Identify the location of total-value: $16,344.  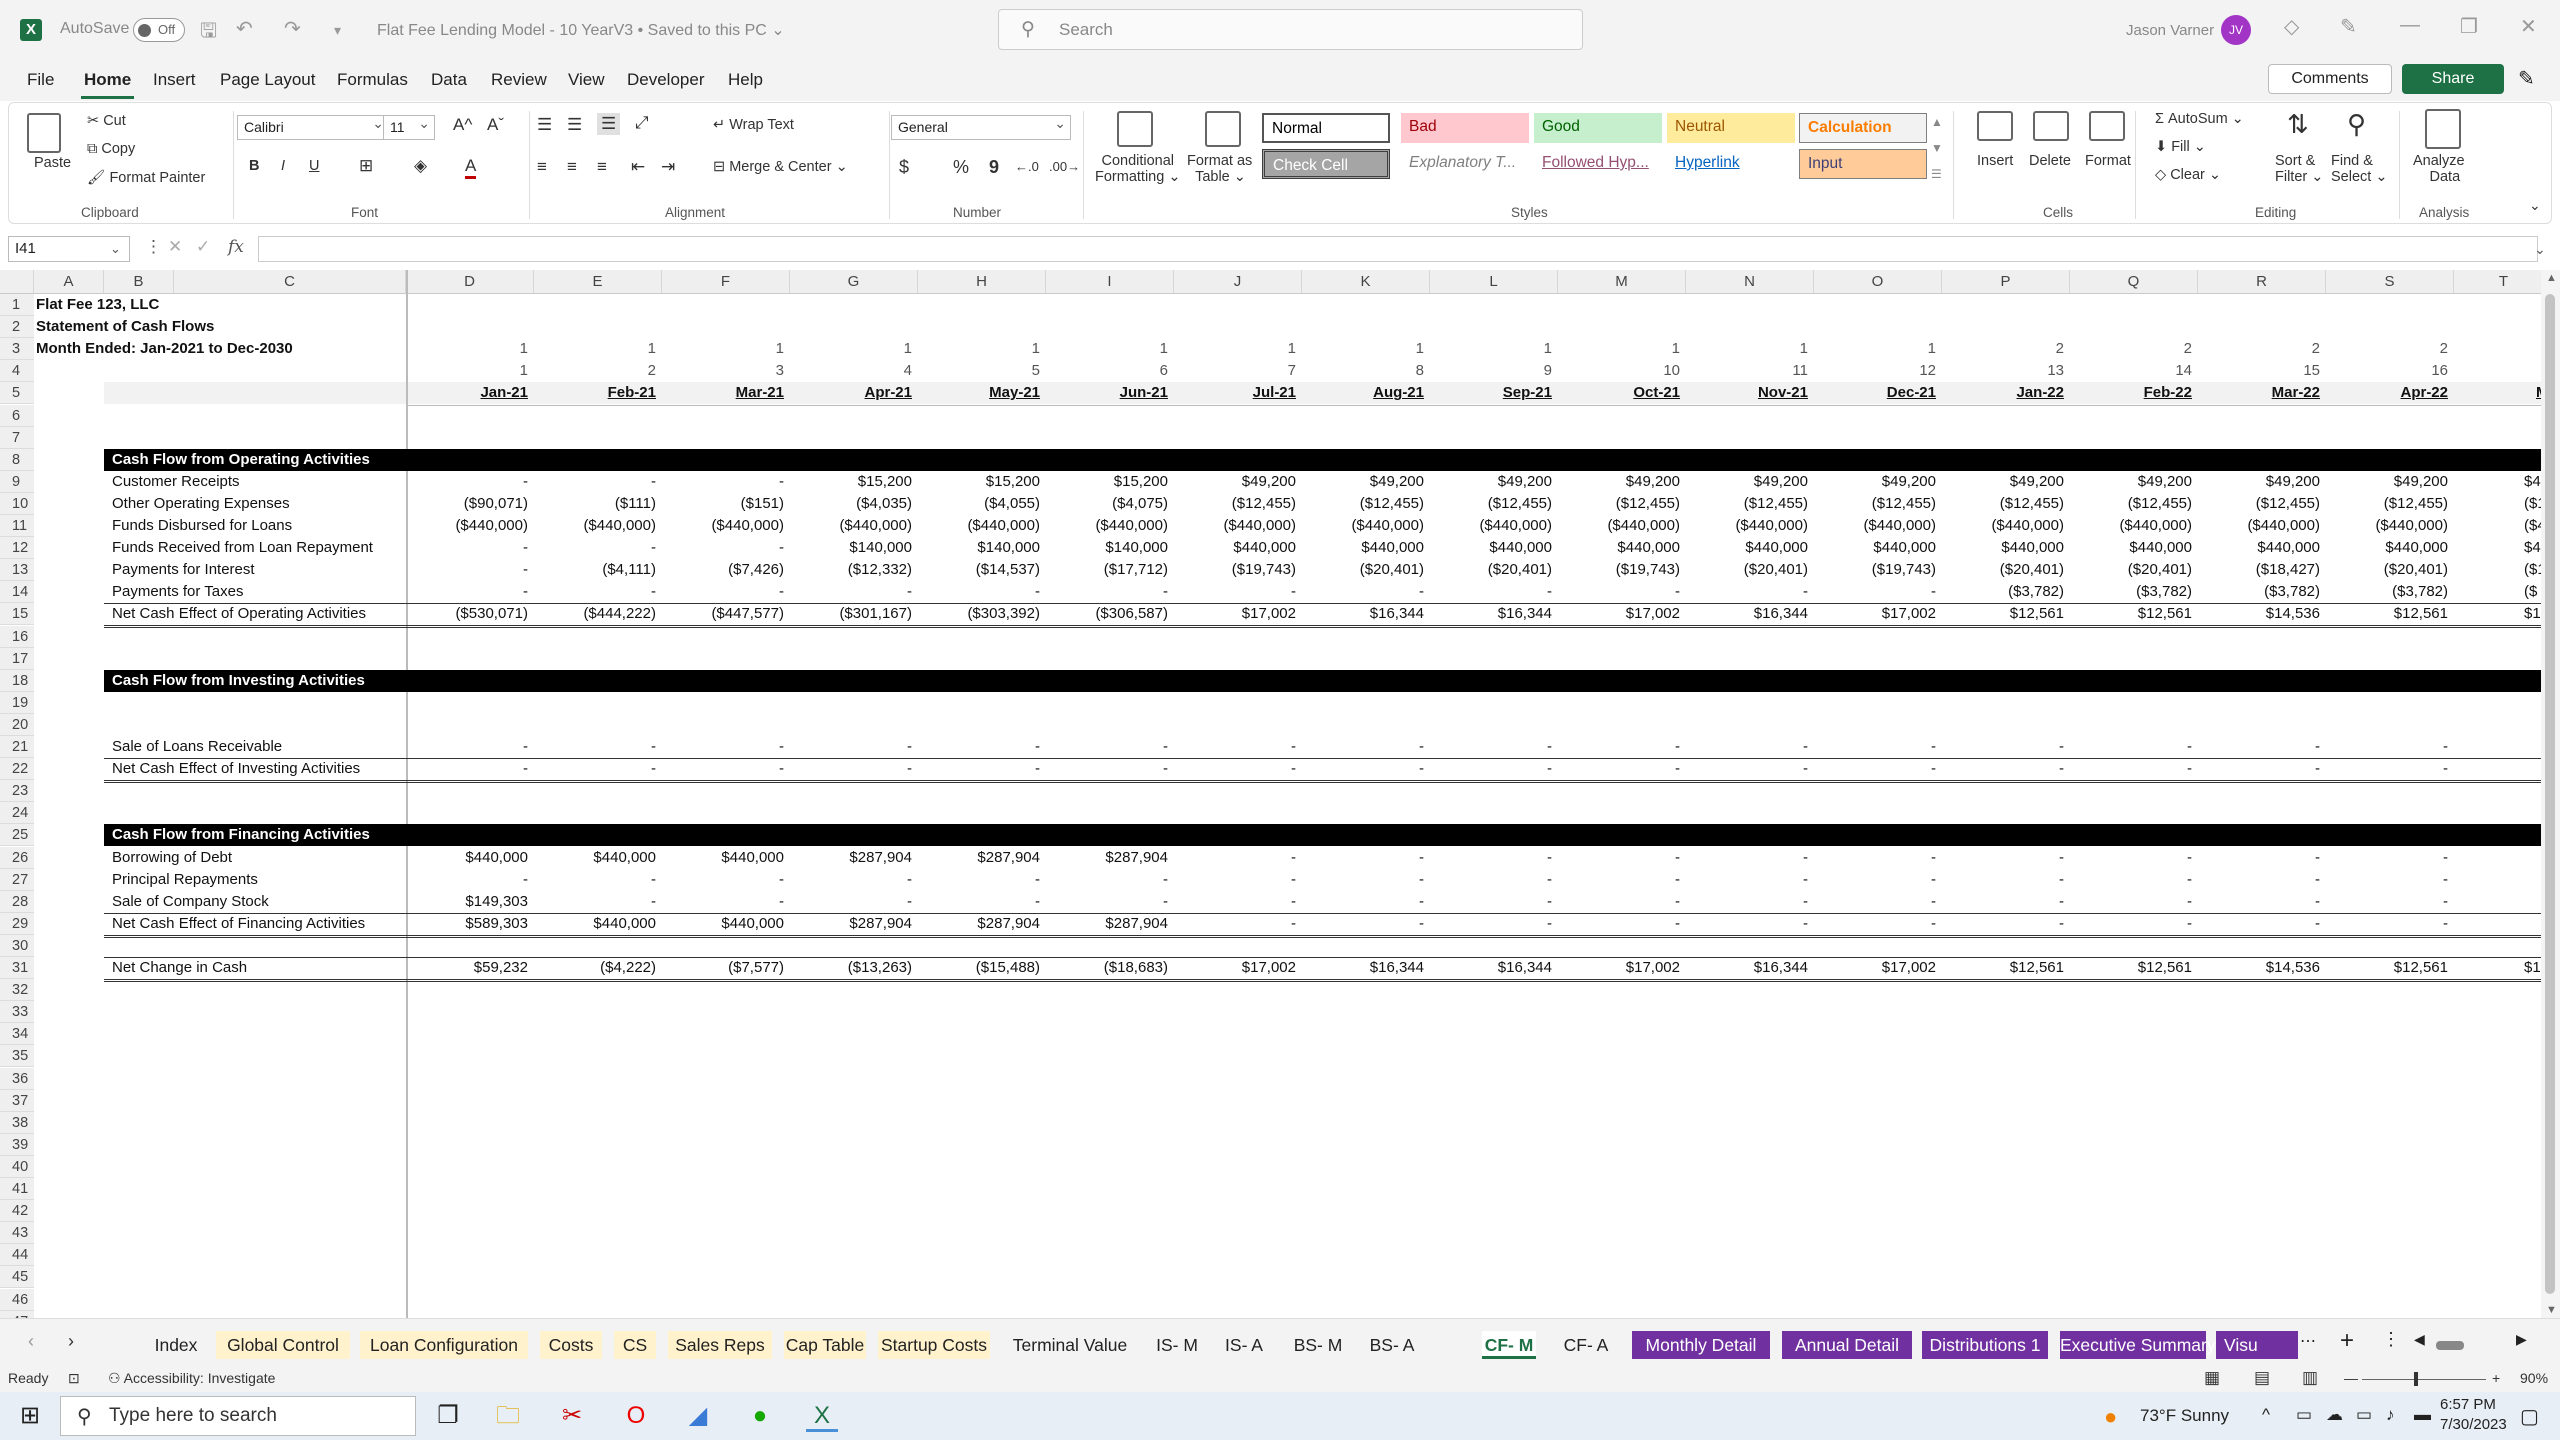
(1491, 968).